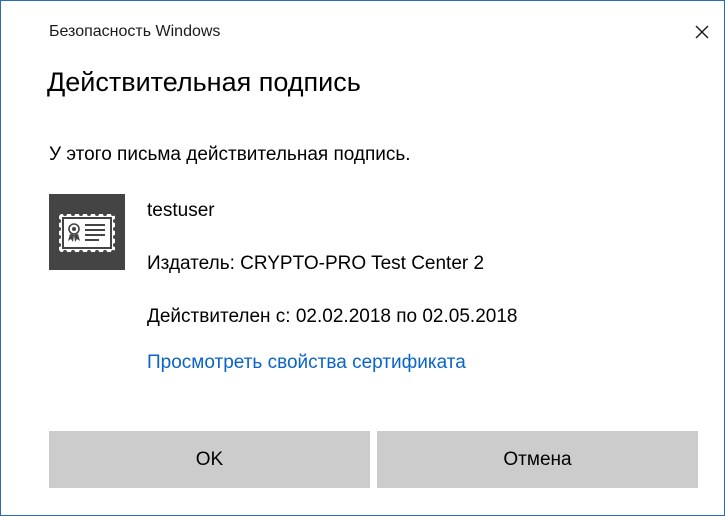 The image size is (725, 516). What do you see at coordinates (209, 459) in the screenshot?
I see `ok-button: OK` at bounding box center [209, 459].